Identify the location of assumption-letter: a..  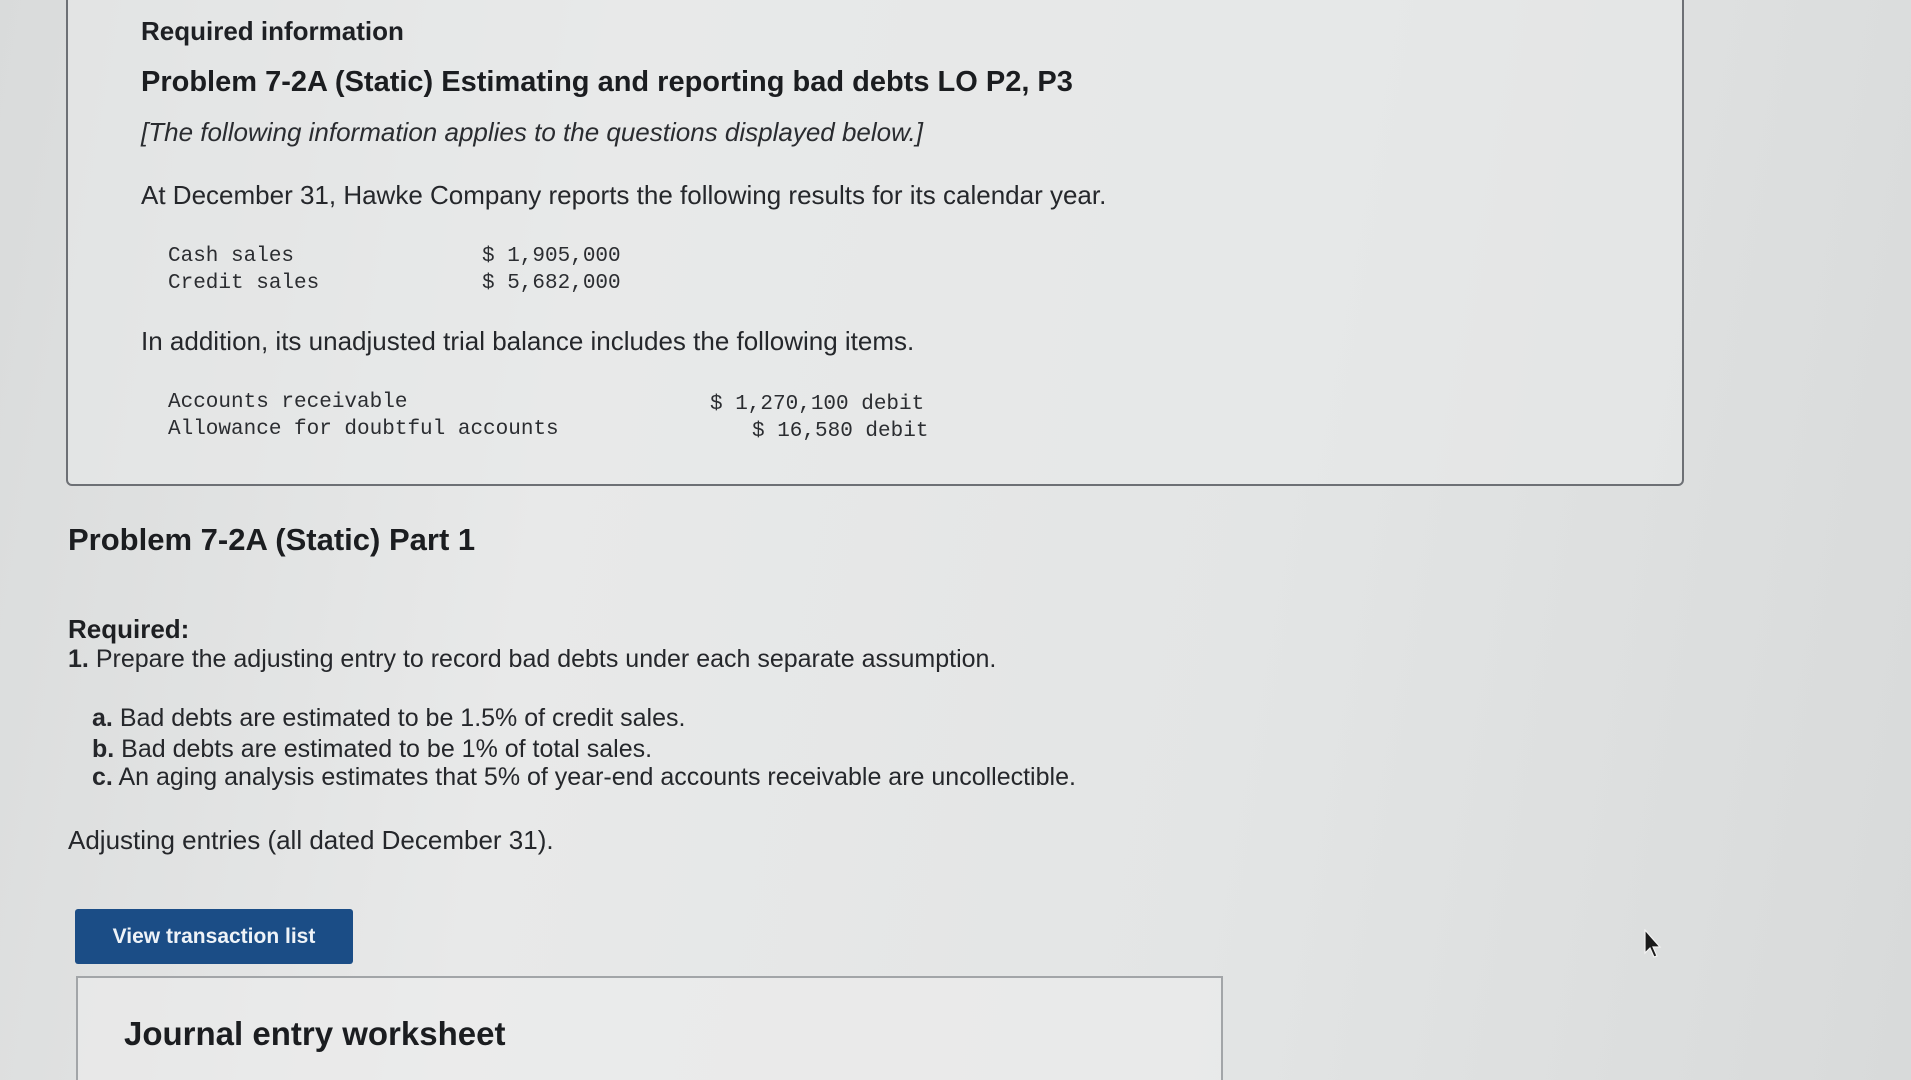
(102, 718).